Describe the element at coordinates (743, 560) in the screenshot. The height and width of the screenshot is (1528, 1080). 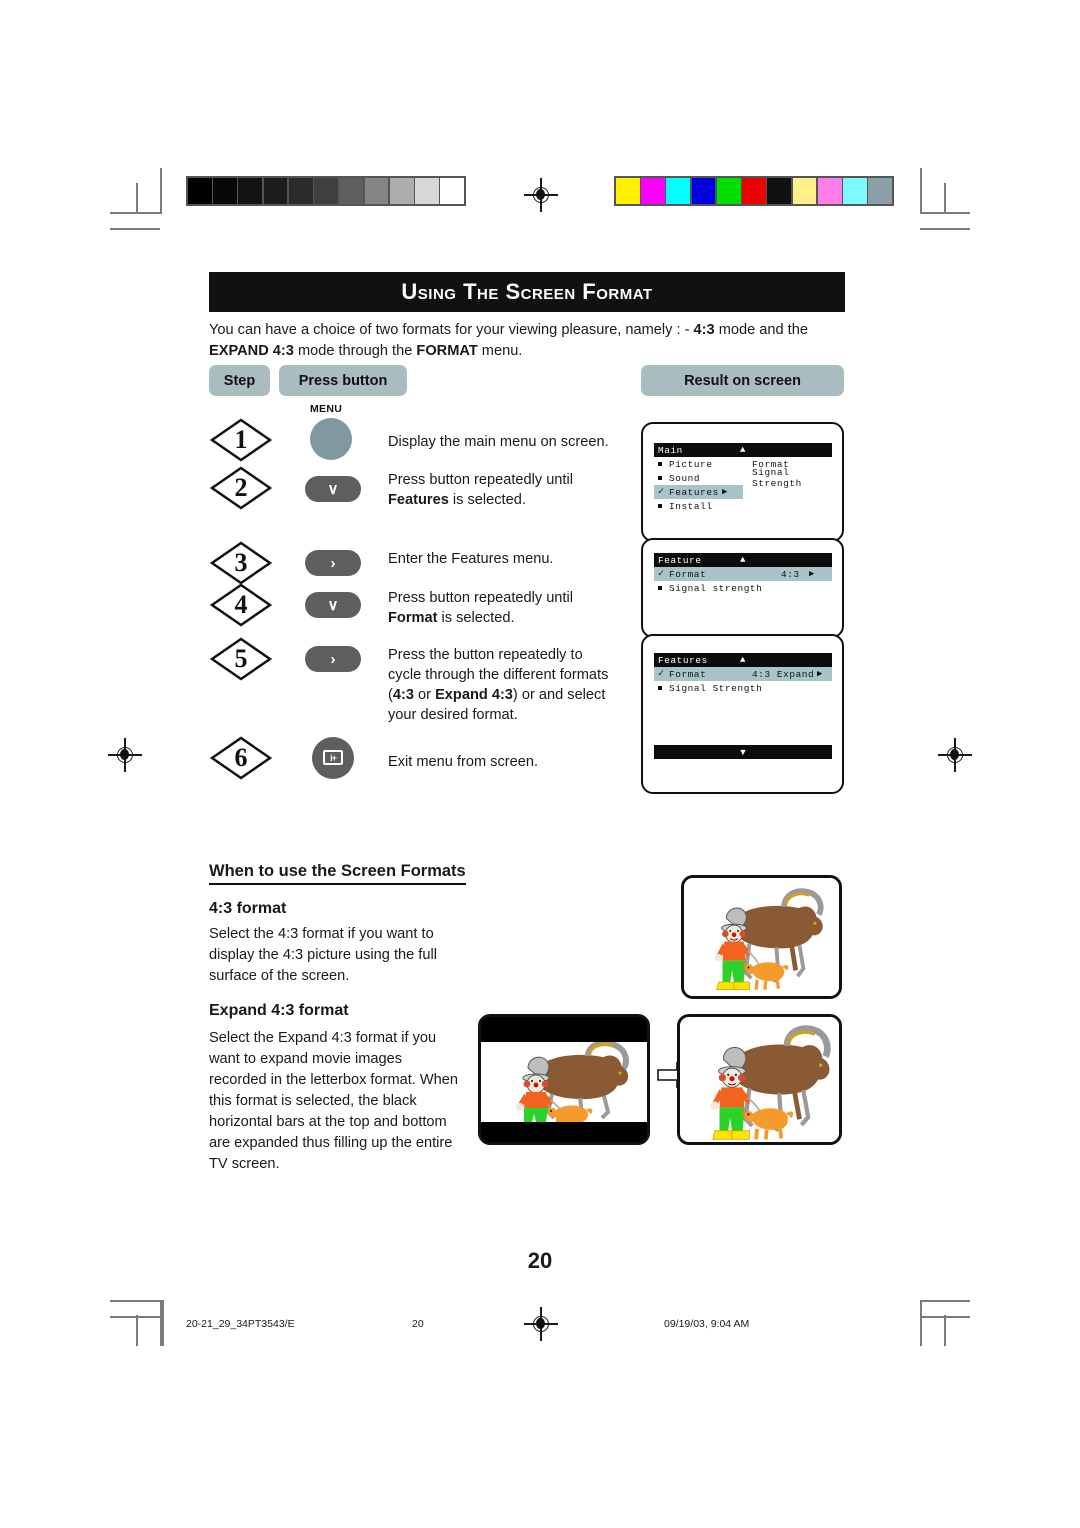
I see `osd-feature-title-bar: Feature ▲` at that location.